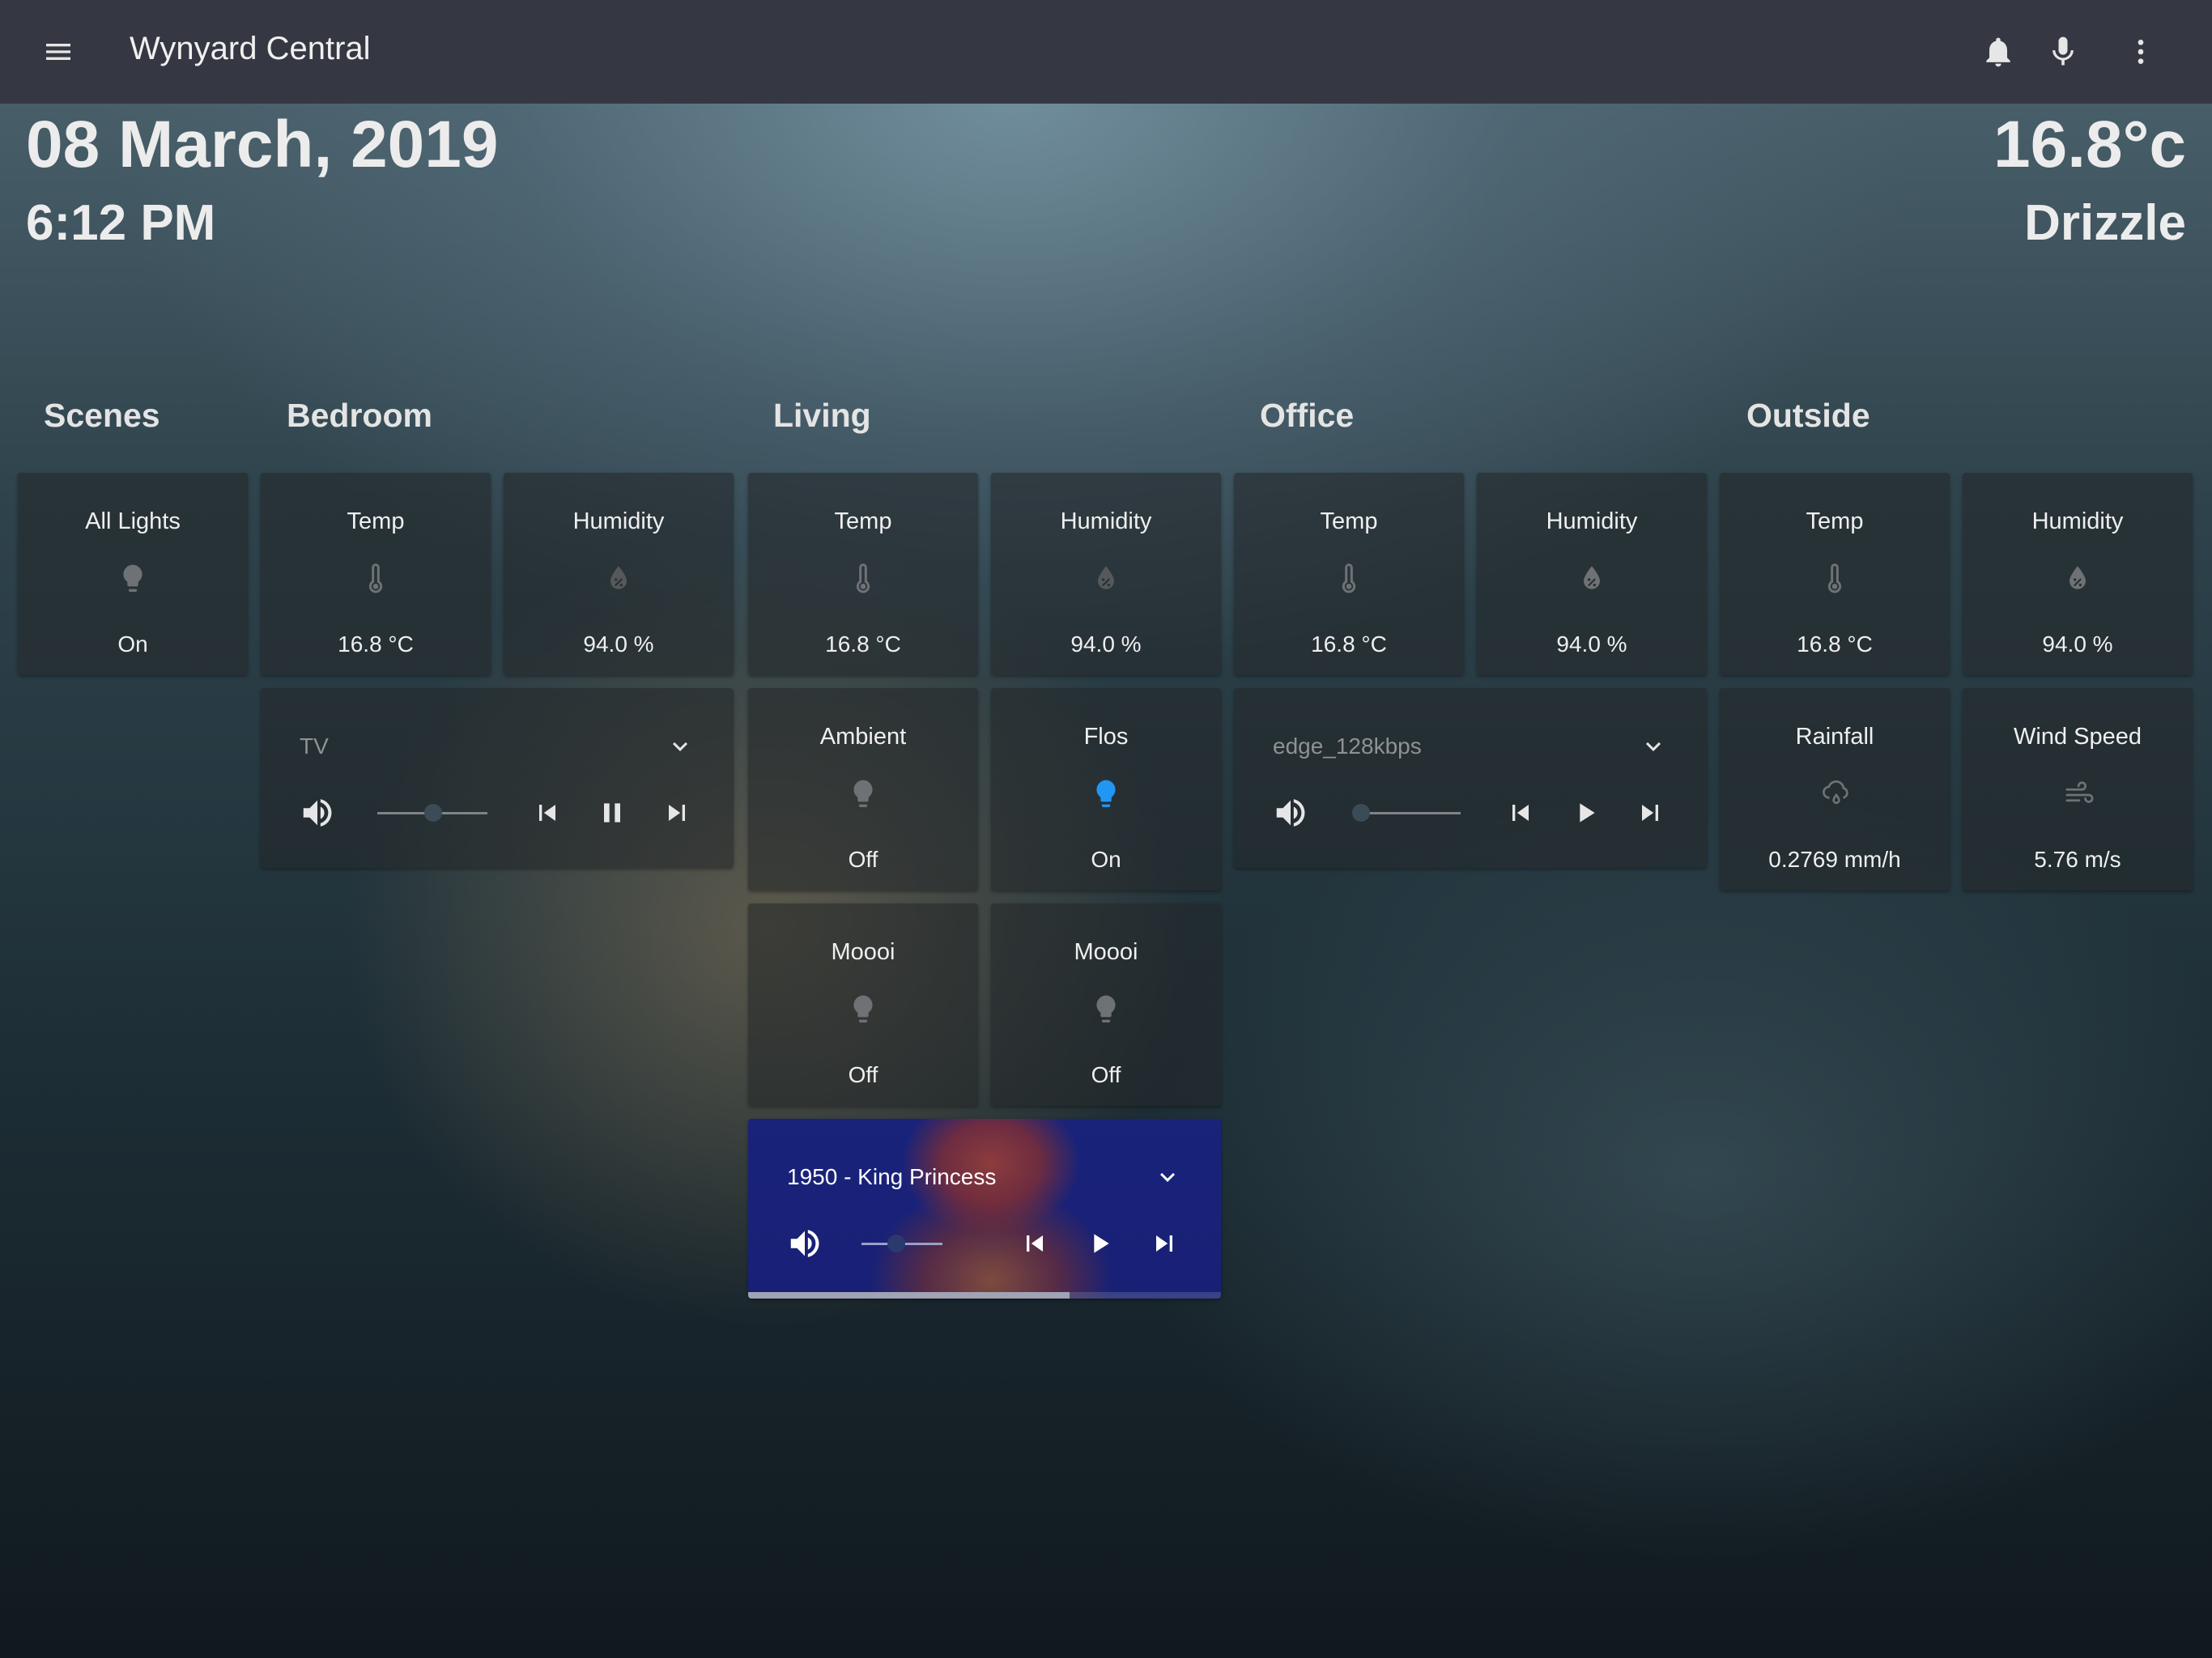 The width and height of the screenshot is (2212, 1658). I want to click on bell-icon, so click(1998, 51).